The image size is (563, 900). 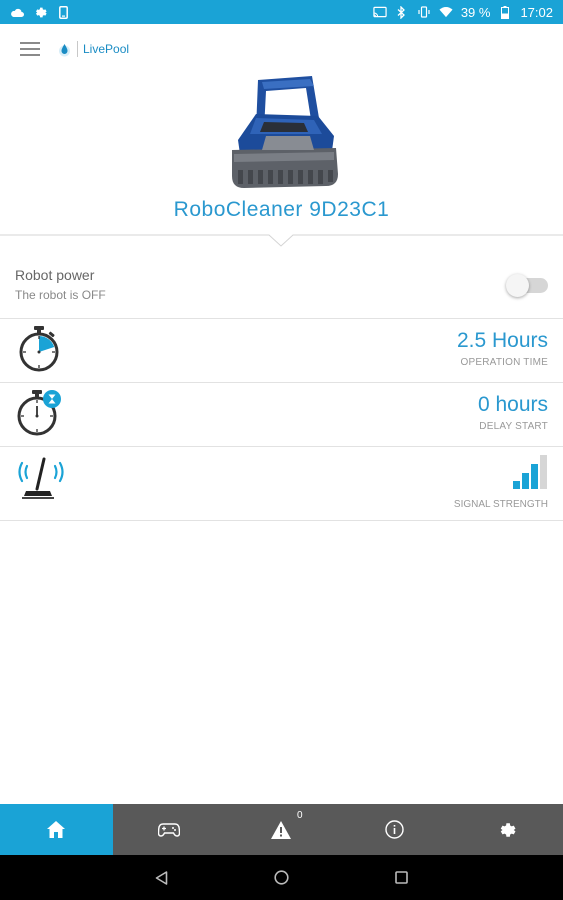 I want to click on robot-power-label: Robot power, so click(x=55, y=275).